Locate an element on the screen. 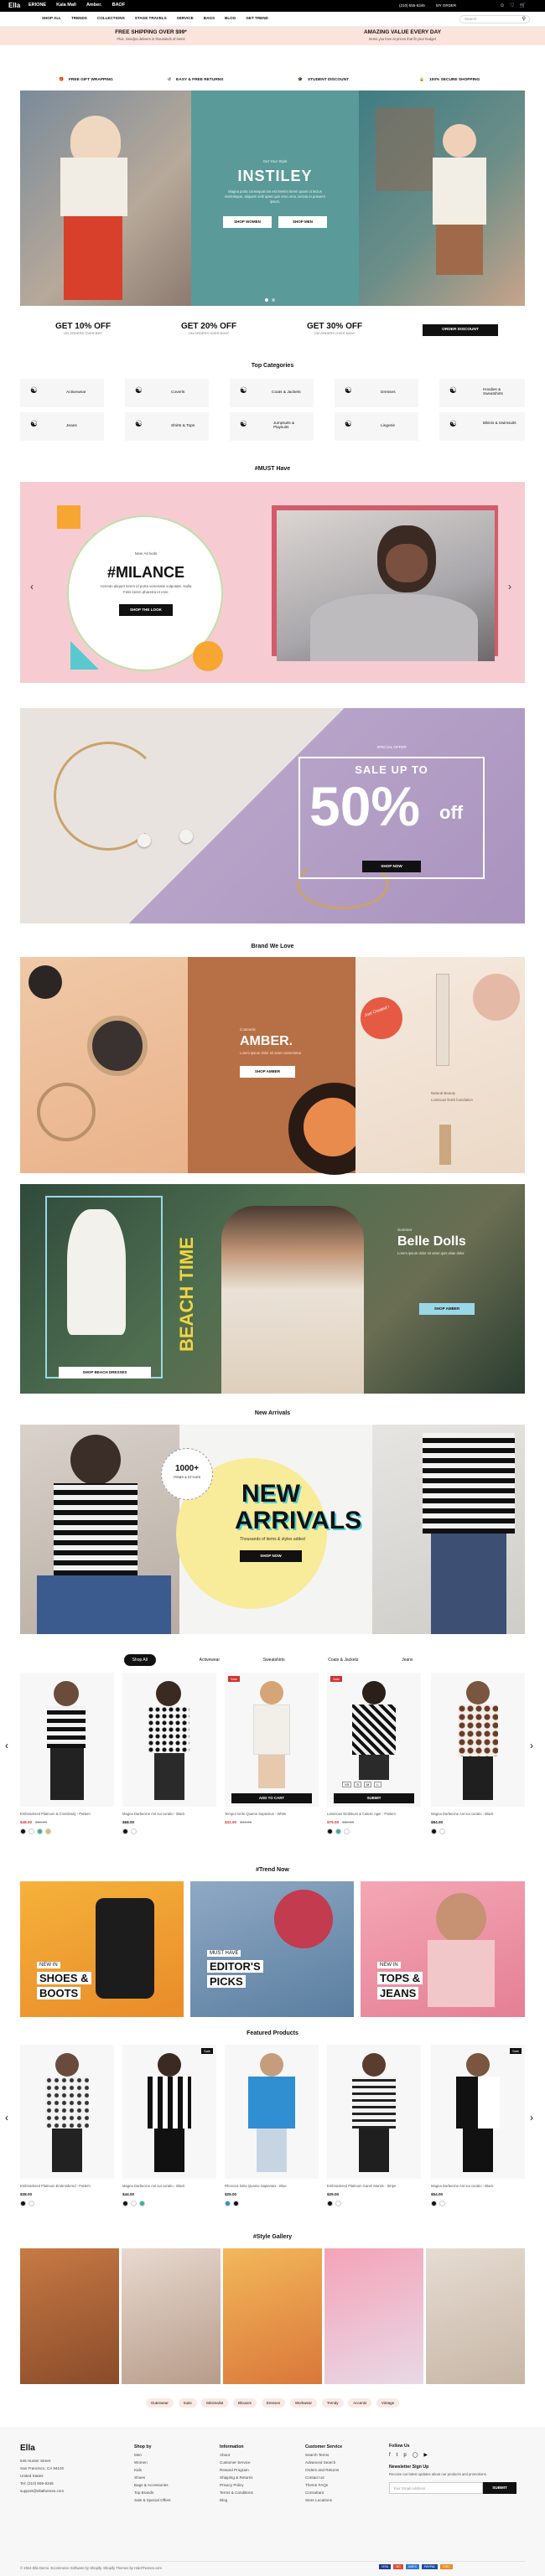 This screenshot has height=2576, width=545. tag-outerwear: Outerwear is located at coordinates (159, 2403).